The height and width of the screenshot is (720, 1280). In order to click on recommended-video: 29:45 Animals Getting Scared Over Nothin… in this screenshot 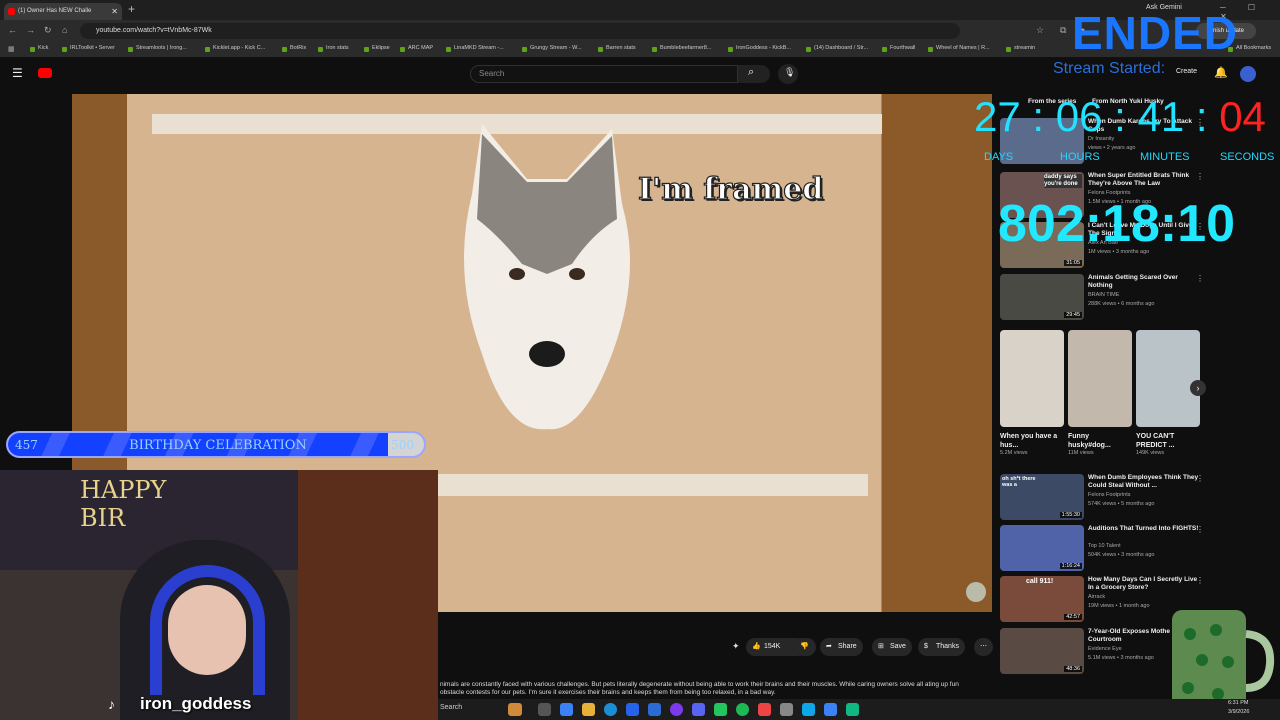, I will do `click(1105, 297)`.